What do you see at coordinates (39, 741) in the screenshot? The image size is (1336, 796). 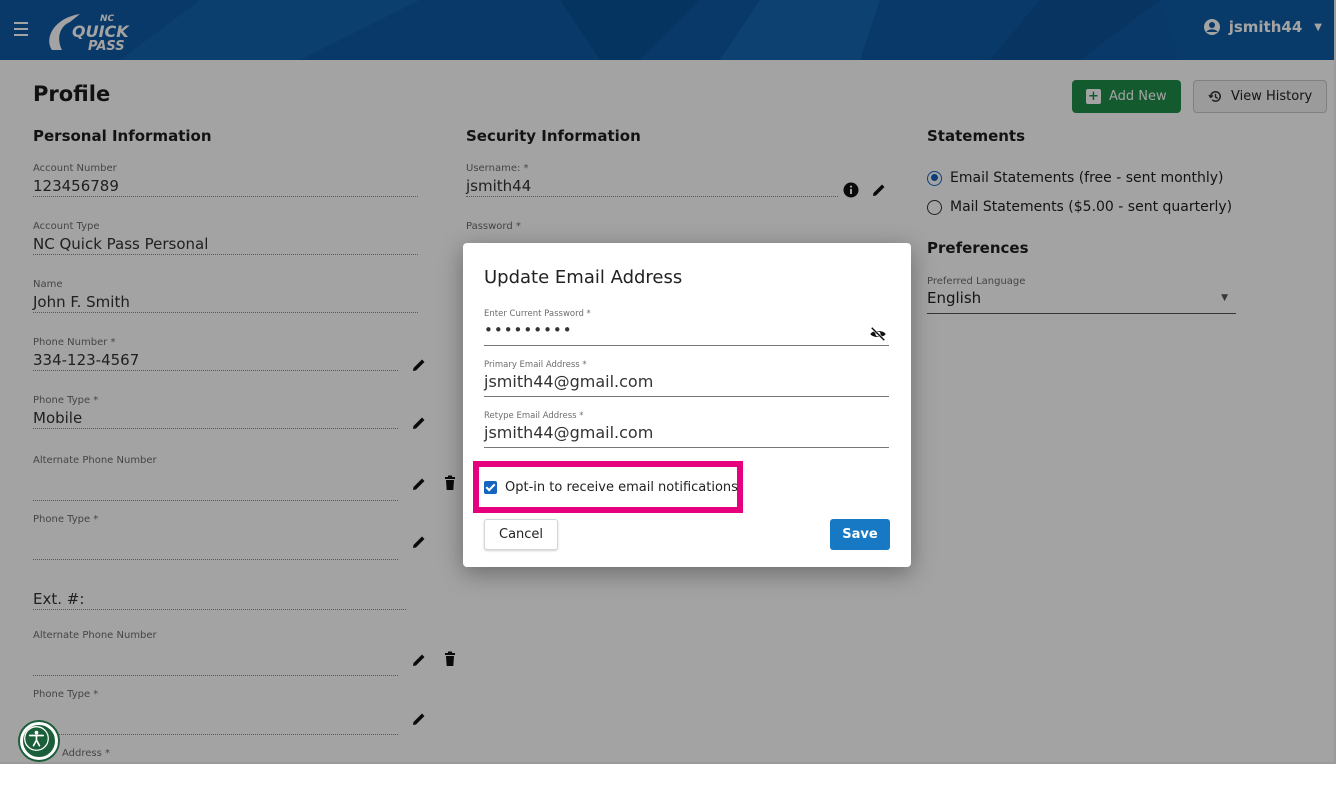 I see `accessibility-icon` at bounding box center [39, 741].